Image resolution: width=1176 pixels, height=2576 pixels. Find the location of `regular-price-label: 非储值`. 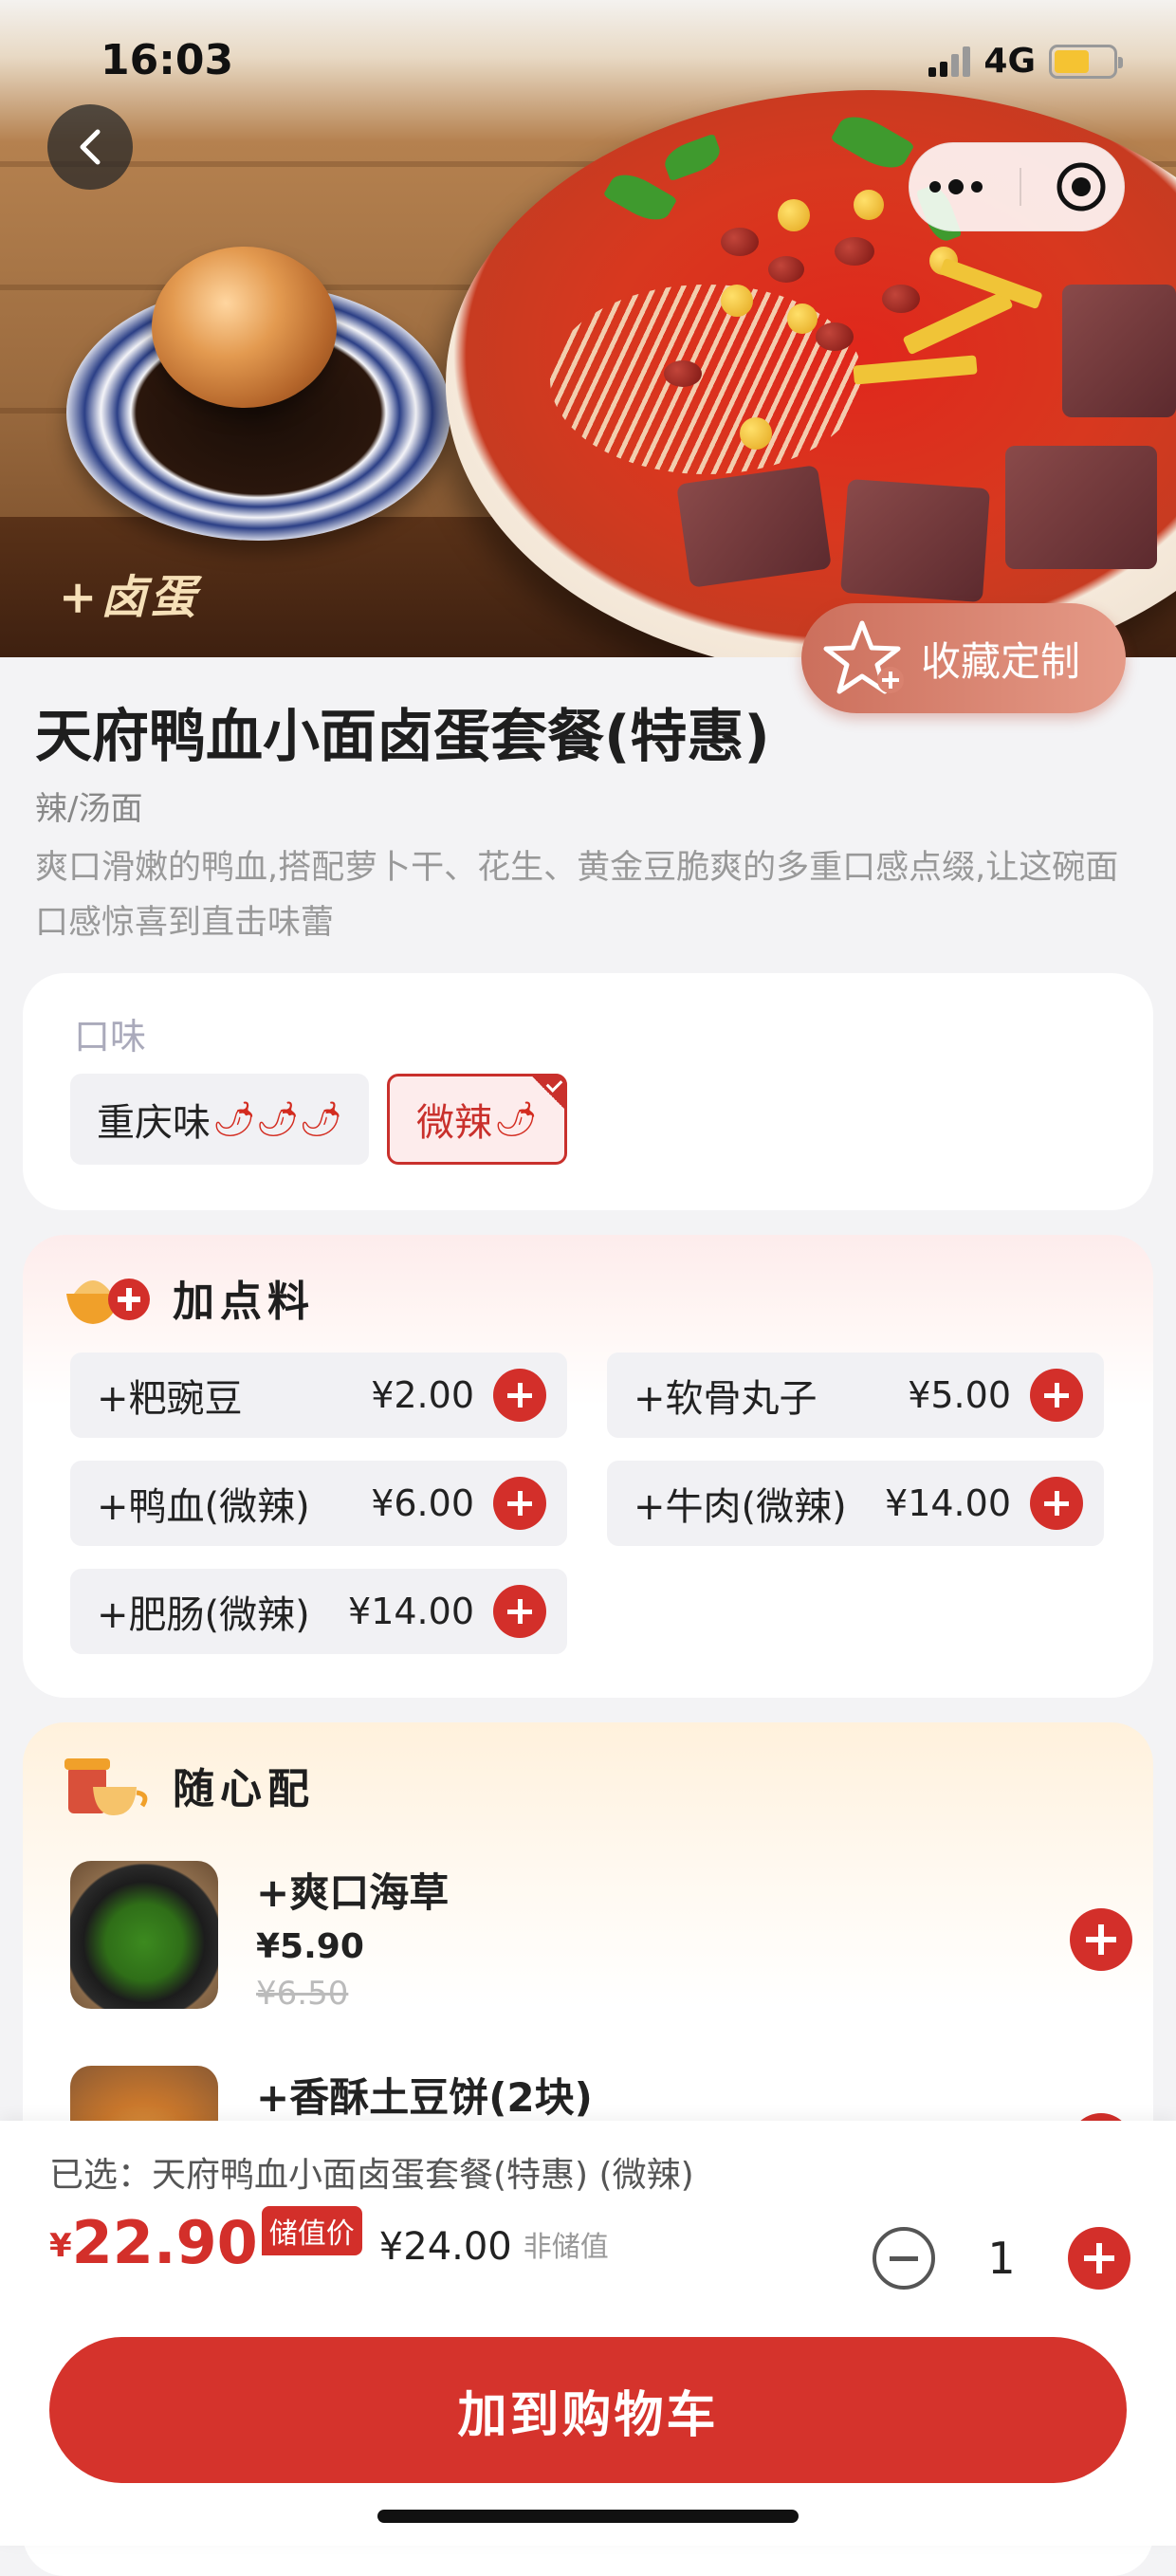

regular-price-label: 非储值 is located at coordinates (566, 2247).